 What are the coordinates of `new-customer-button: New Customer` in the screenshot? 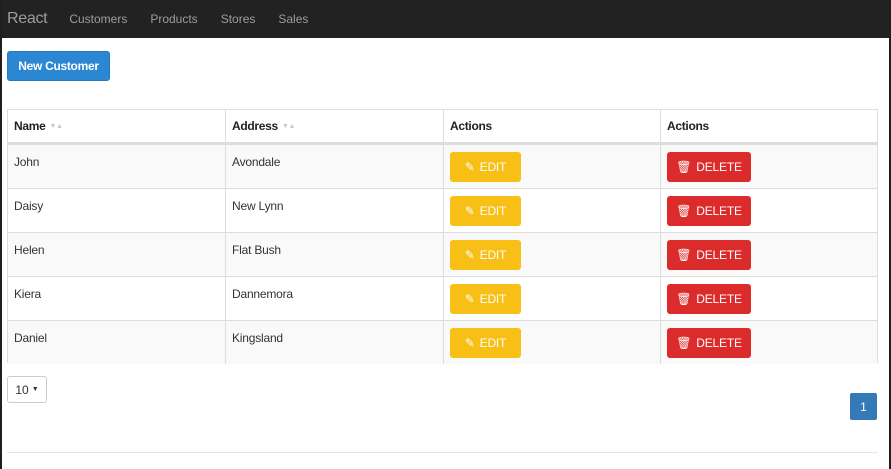 It's located at (58, 66).